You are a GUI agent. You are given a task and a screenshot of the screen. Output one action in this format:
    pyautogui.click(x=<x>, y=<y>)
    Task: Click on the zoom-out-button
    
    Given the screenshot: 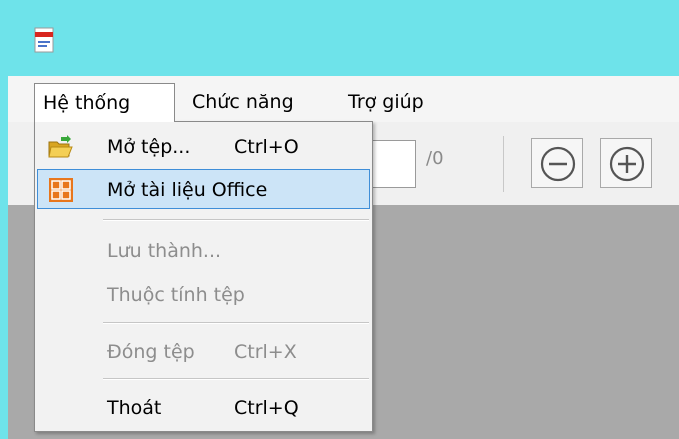 What is the action you would take?
    pyautogui.click(x=557, y=163)
    